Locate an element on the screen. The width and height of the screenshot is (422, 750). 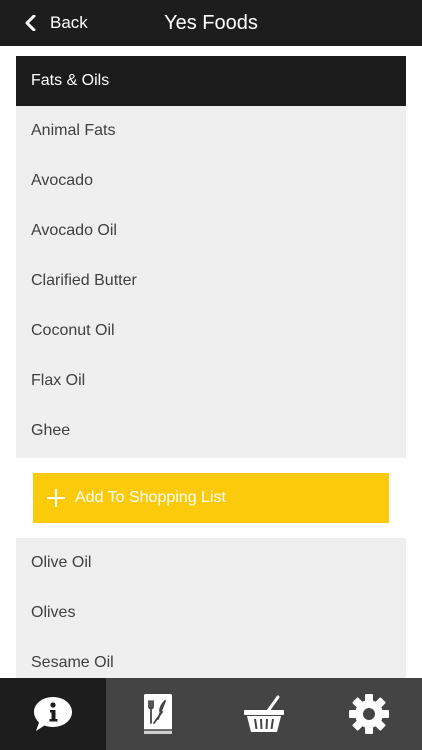
ghee-action-panel: Add To Shopping List is located at coordinates (211, 498).